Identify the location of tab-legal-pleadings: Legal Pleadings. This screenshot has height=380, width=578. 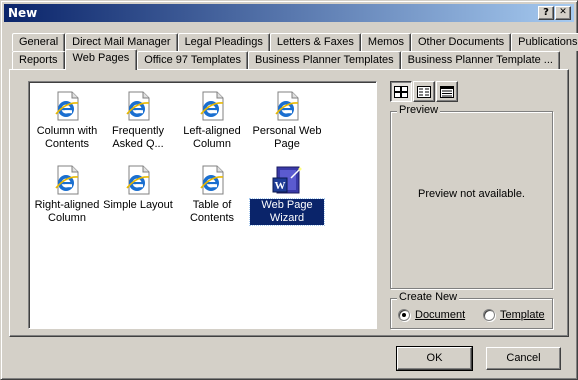
(223, 42).